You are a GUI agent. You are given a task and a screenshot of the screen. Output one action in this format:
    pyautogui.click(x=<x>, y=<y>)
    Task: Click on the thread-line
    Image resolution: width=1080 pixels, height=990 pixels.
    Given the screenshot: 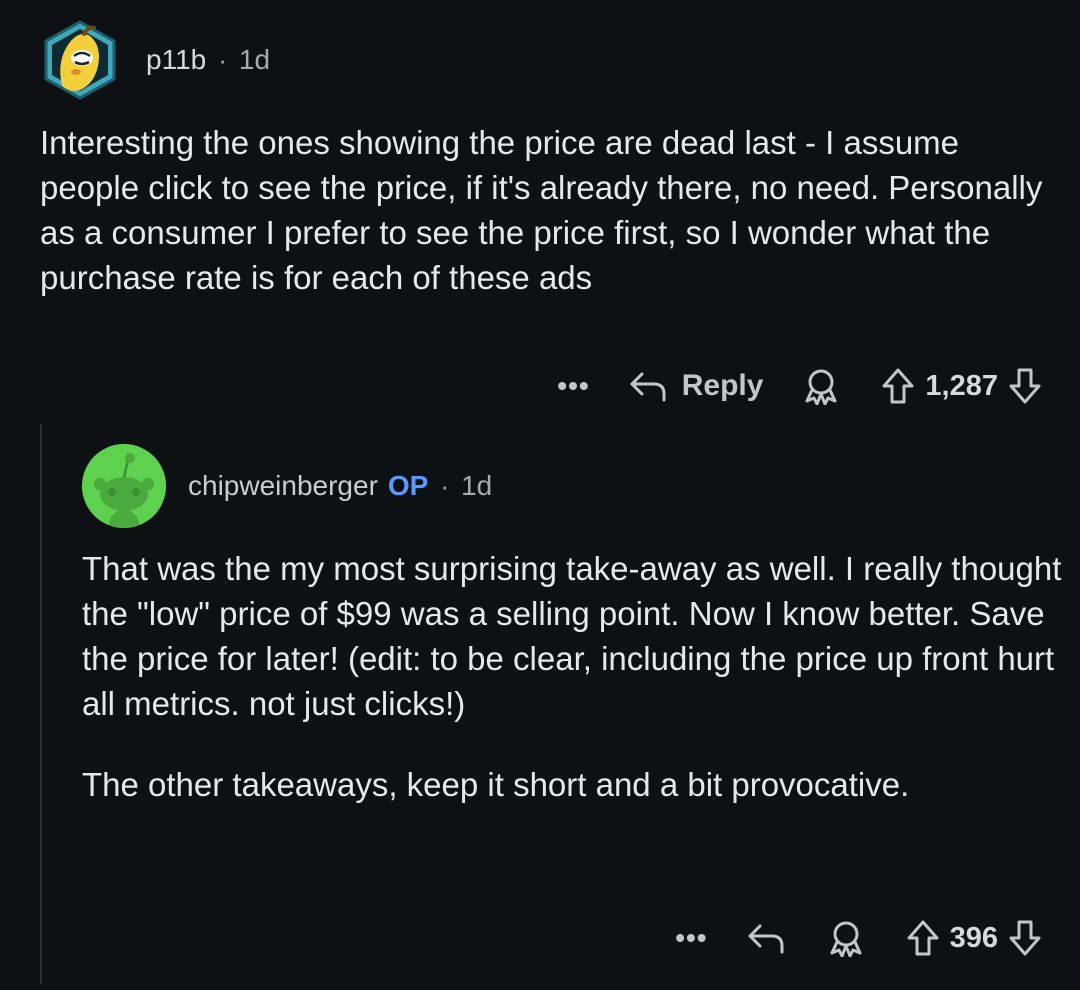 What is the action you would take?
    pyautogui.click(x=41, y=704)
    